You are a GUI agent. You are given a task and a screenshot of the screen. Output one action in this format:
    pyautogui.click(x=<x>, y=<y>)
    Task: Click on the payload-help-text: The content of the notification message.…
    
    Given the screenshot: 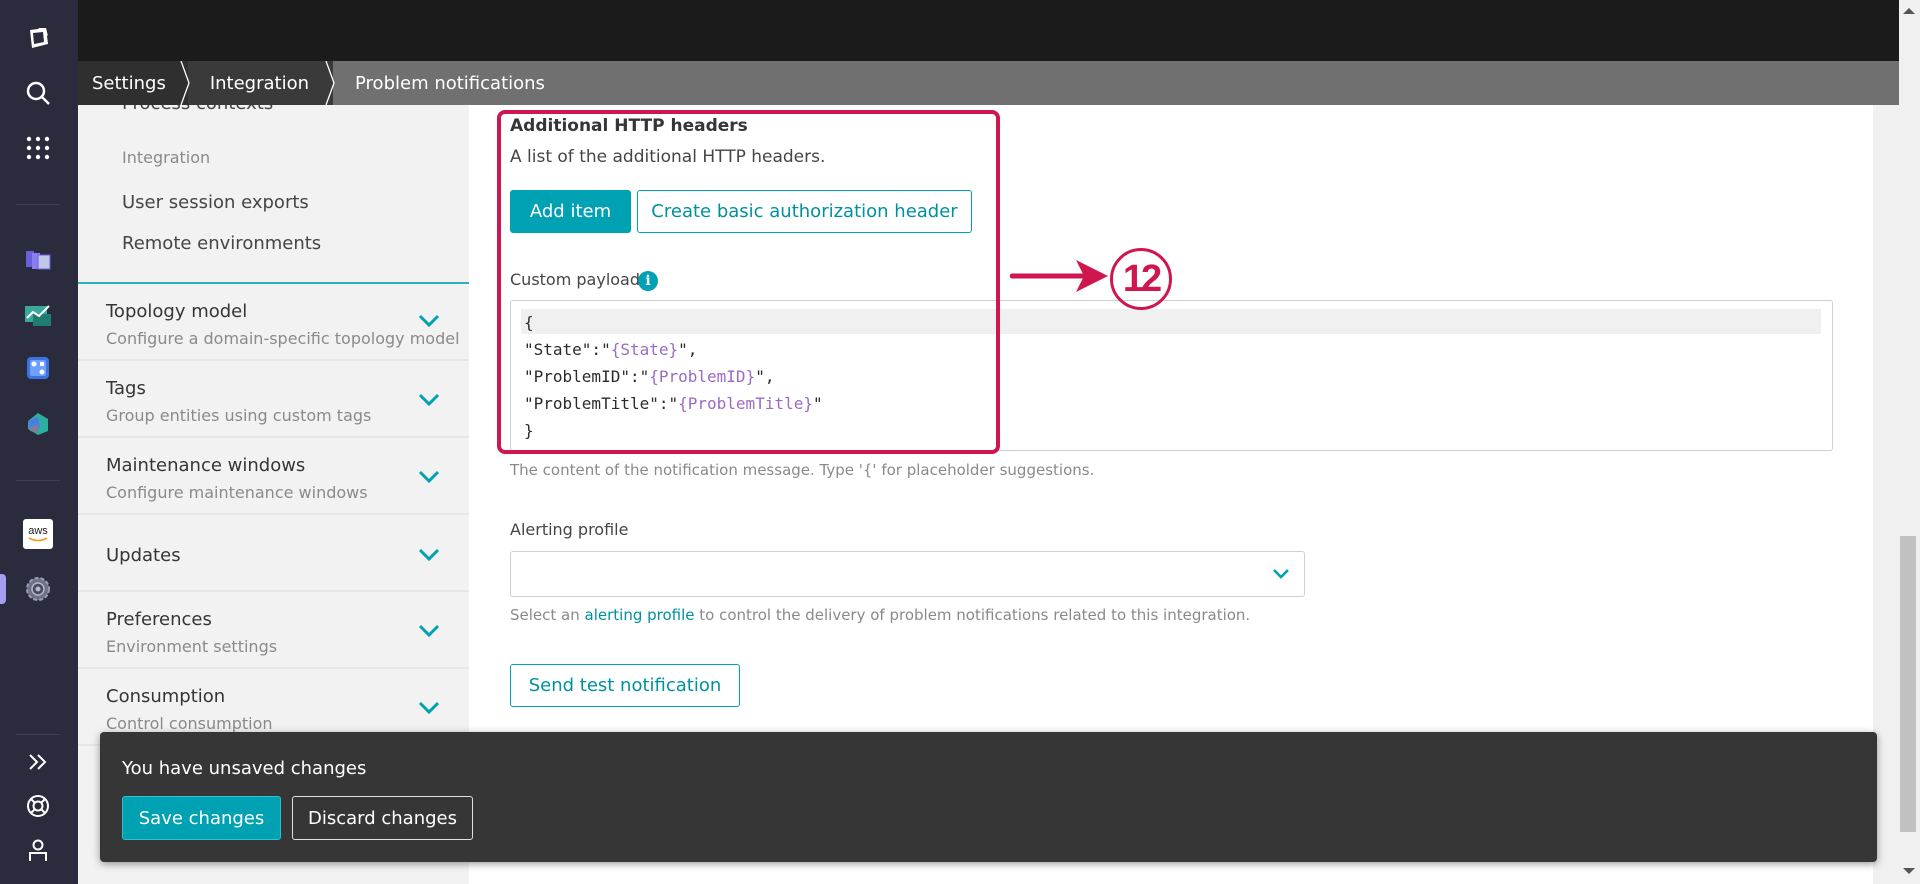 What is the action you would take?
    pyautogui.click(x=802, y=470)
    